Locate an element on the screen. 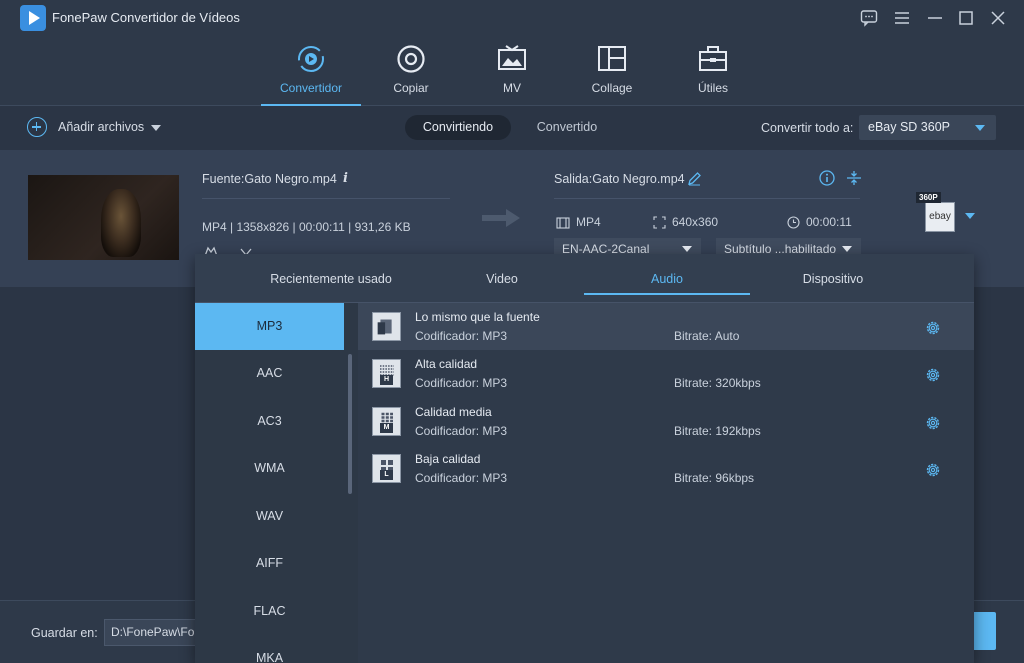  format-item-wma: WMA is located at coordinates (269, 468).